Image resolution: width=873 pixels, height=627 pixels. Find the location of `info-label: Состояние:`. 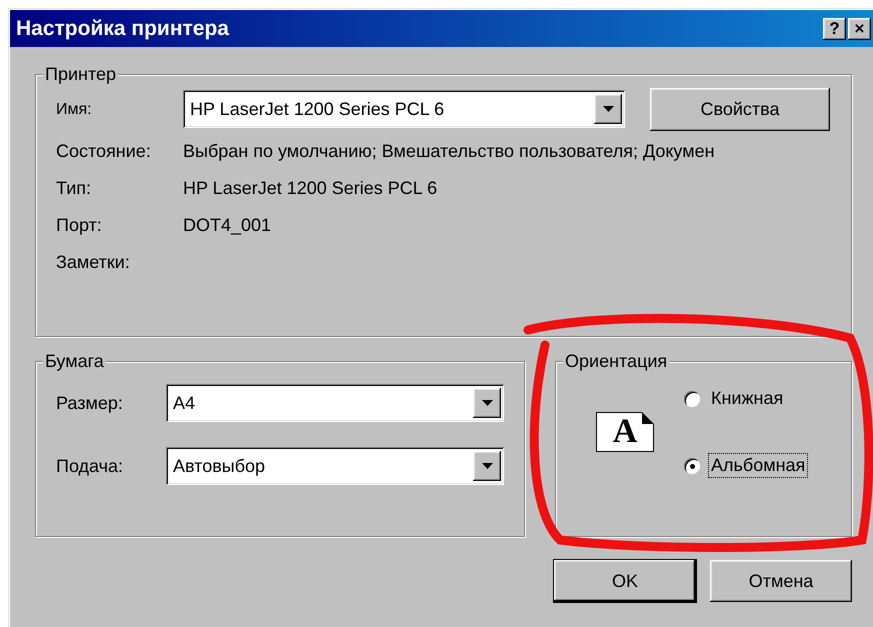

info-label: Состояние: is located at coordinates (104, 151).